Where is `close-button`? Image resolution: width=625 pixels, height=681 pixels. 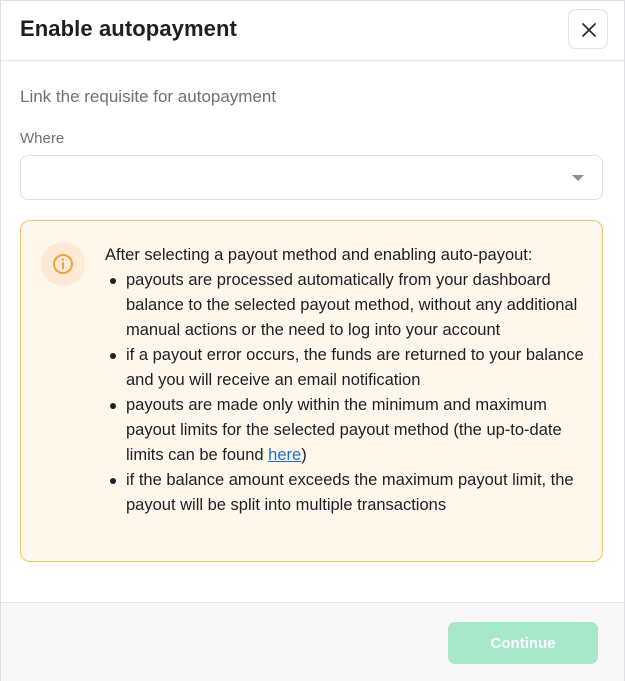 close-button is located at coordinates (588, 29).